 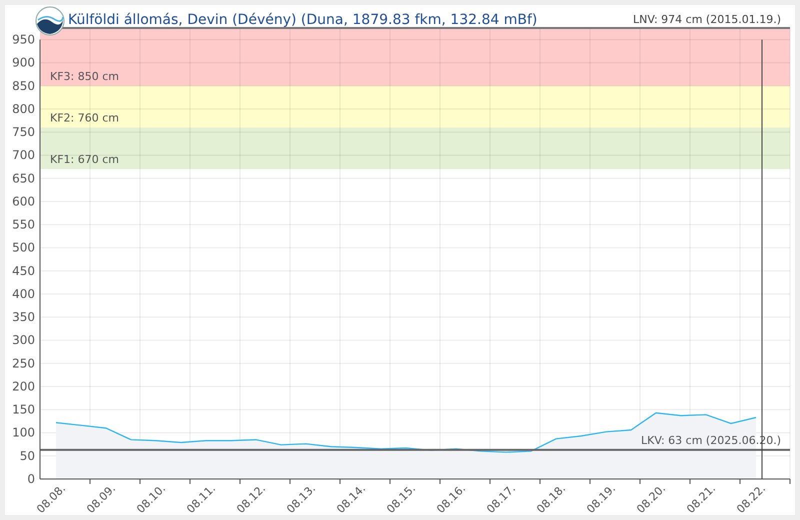 What do you see at coordinates (23, 178) in the screenshot?
I see `y-tick-label: 650` at bounding box center [23, 178].